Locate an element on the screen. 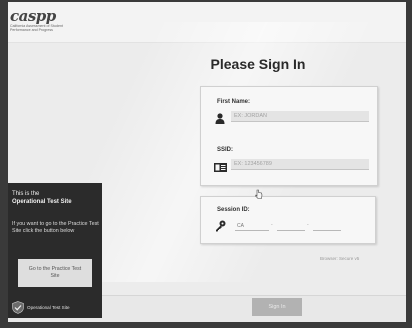  logo: caspp is located at coordinates (33, 16).